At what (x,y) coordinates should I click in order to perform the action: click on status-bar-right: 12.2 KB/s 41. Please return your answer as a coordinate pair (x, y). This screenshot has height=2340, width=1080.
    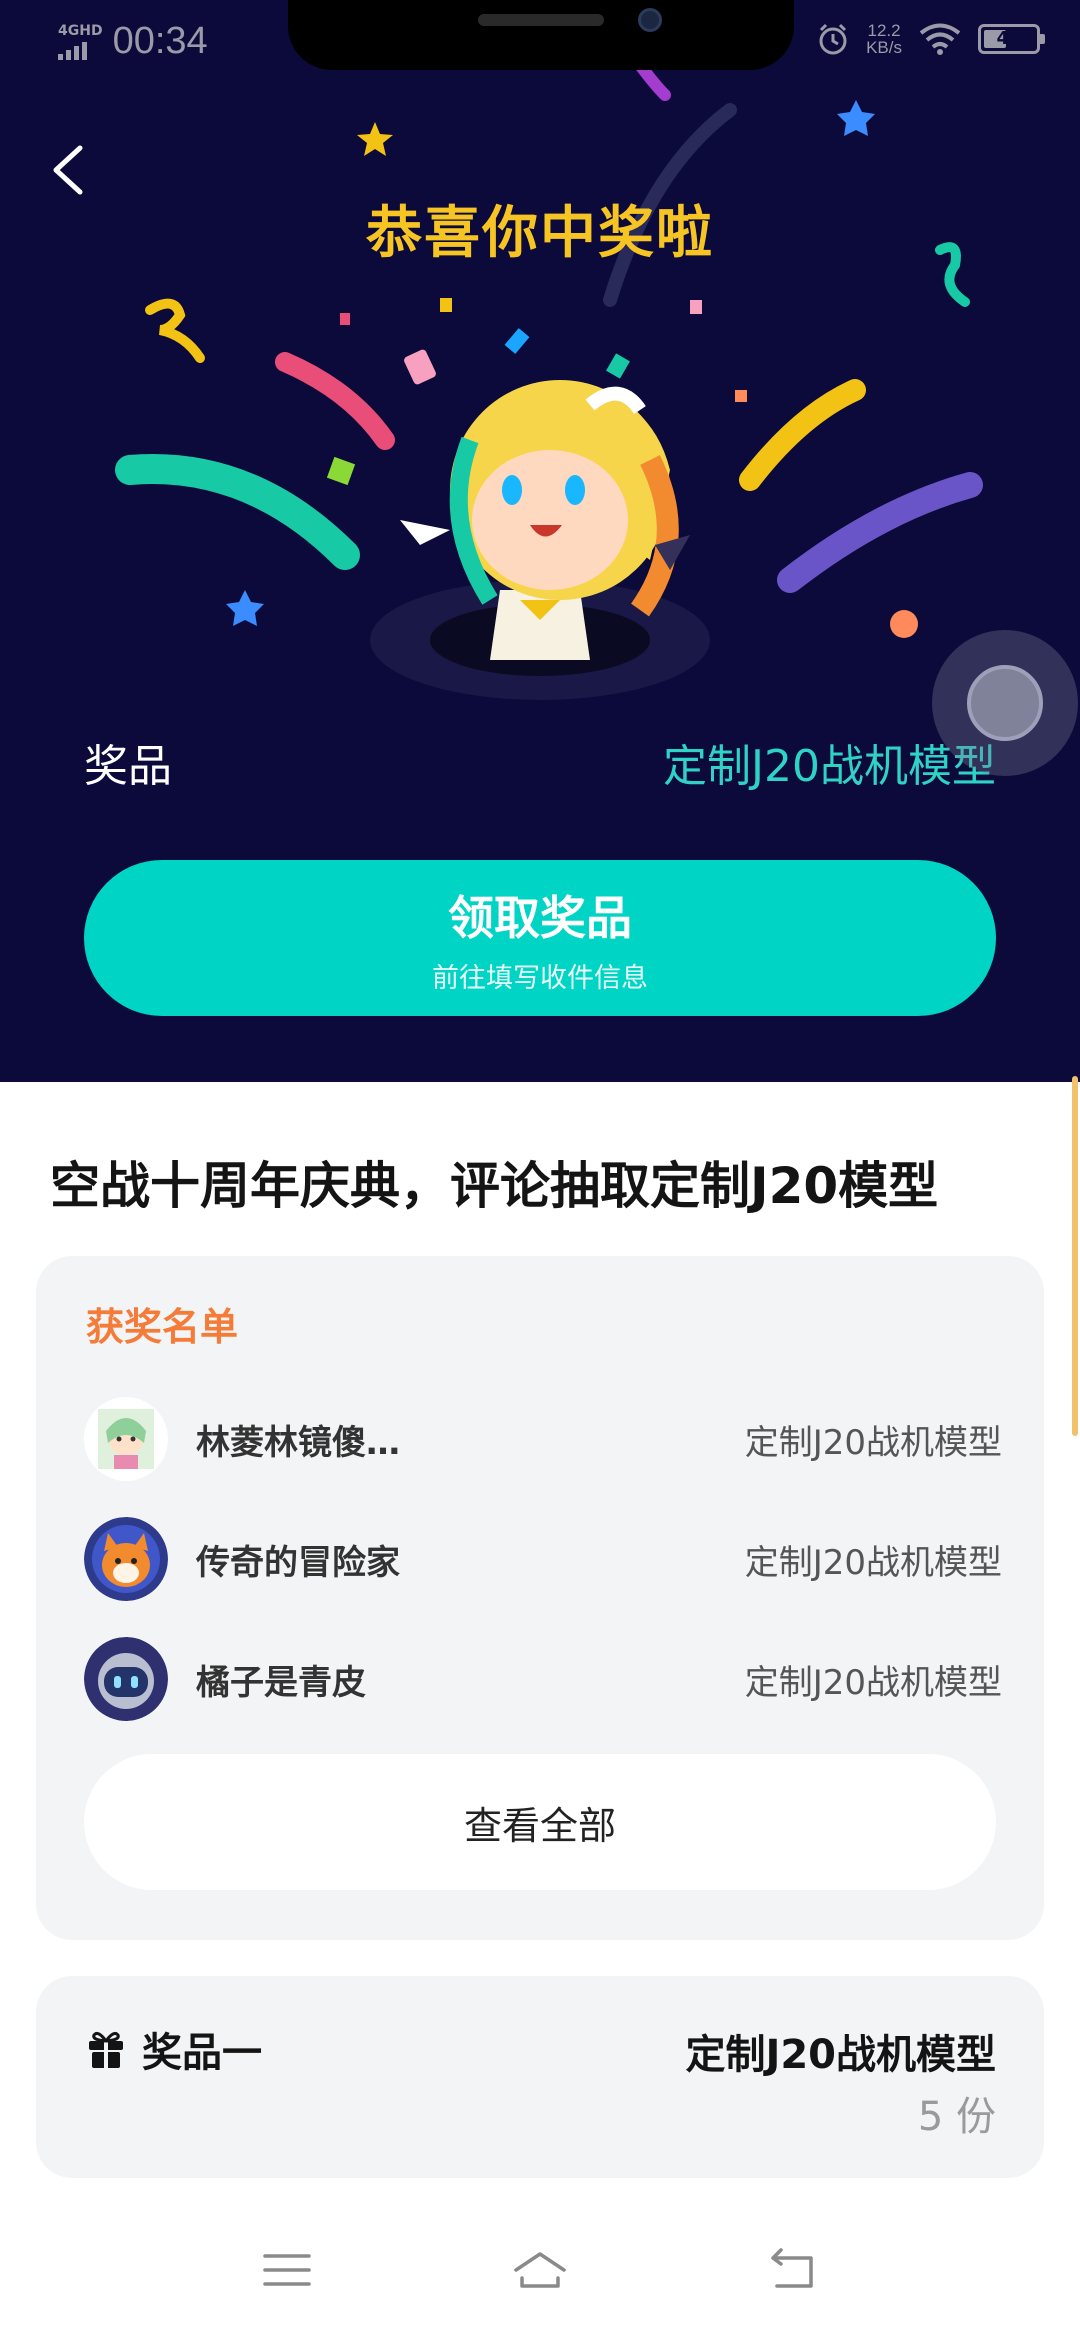
    Looking at the image, I should click on (930, 39).